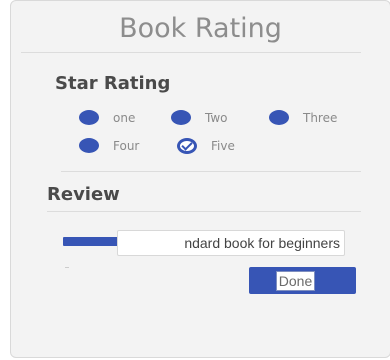 The width and height of the screenshot is (390, 360). Describe the element at coordinates (191, 52) in the screenshot. I see `title-divider` at that location.